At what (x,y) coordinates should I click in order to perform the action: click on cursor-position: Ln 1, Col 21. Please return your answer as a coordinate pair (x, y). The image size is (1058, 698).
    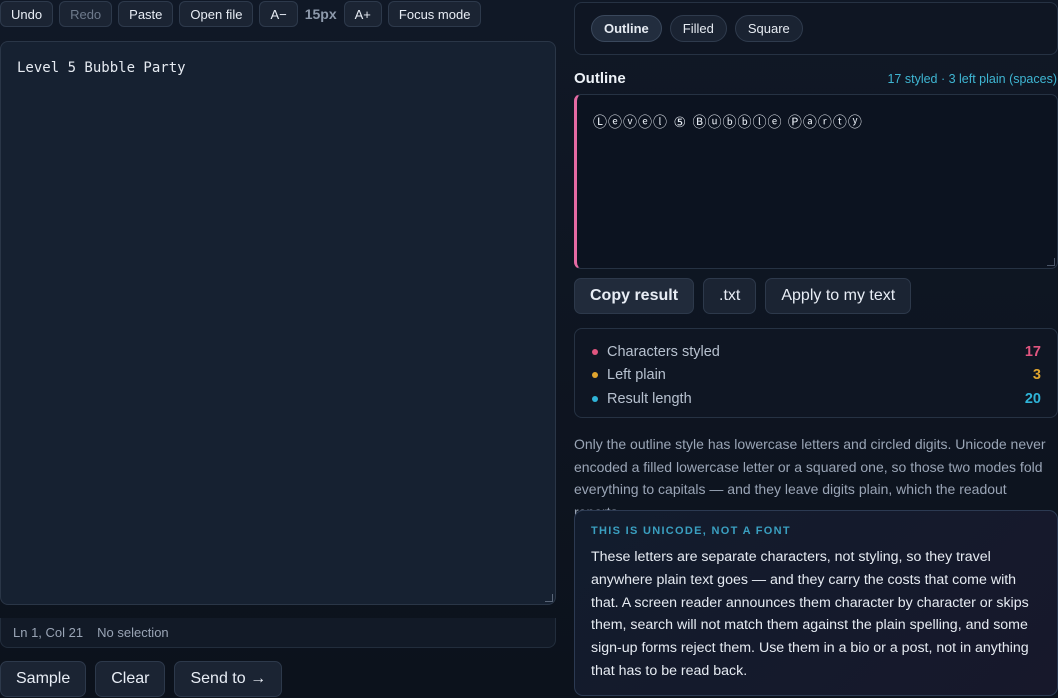
    Looking at the image, I should click on (48, 632).